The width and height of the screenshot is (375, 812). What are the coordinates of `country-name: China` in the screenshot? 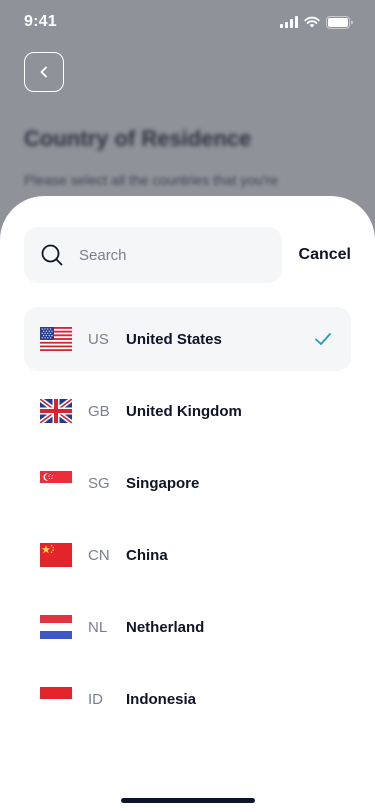 It's located at (147, 555).